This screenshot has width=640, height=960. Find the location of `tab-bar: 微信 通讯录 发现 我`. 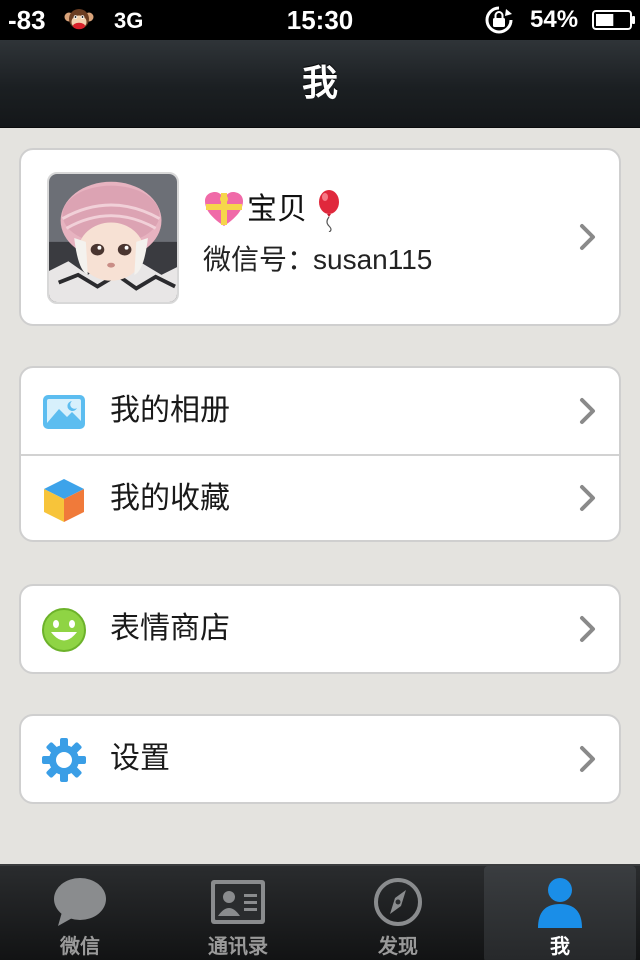

tab-bar: 微信 通讯录 发现 我 is located at coordinates (320, 912).